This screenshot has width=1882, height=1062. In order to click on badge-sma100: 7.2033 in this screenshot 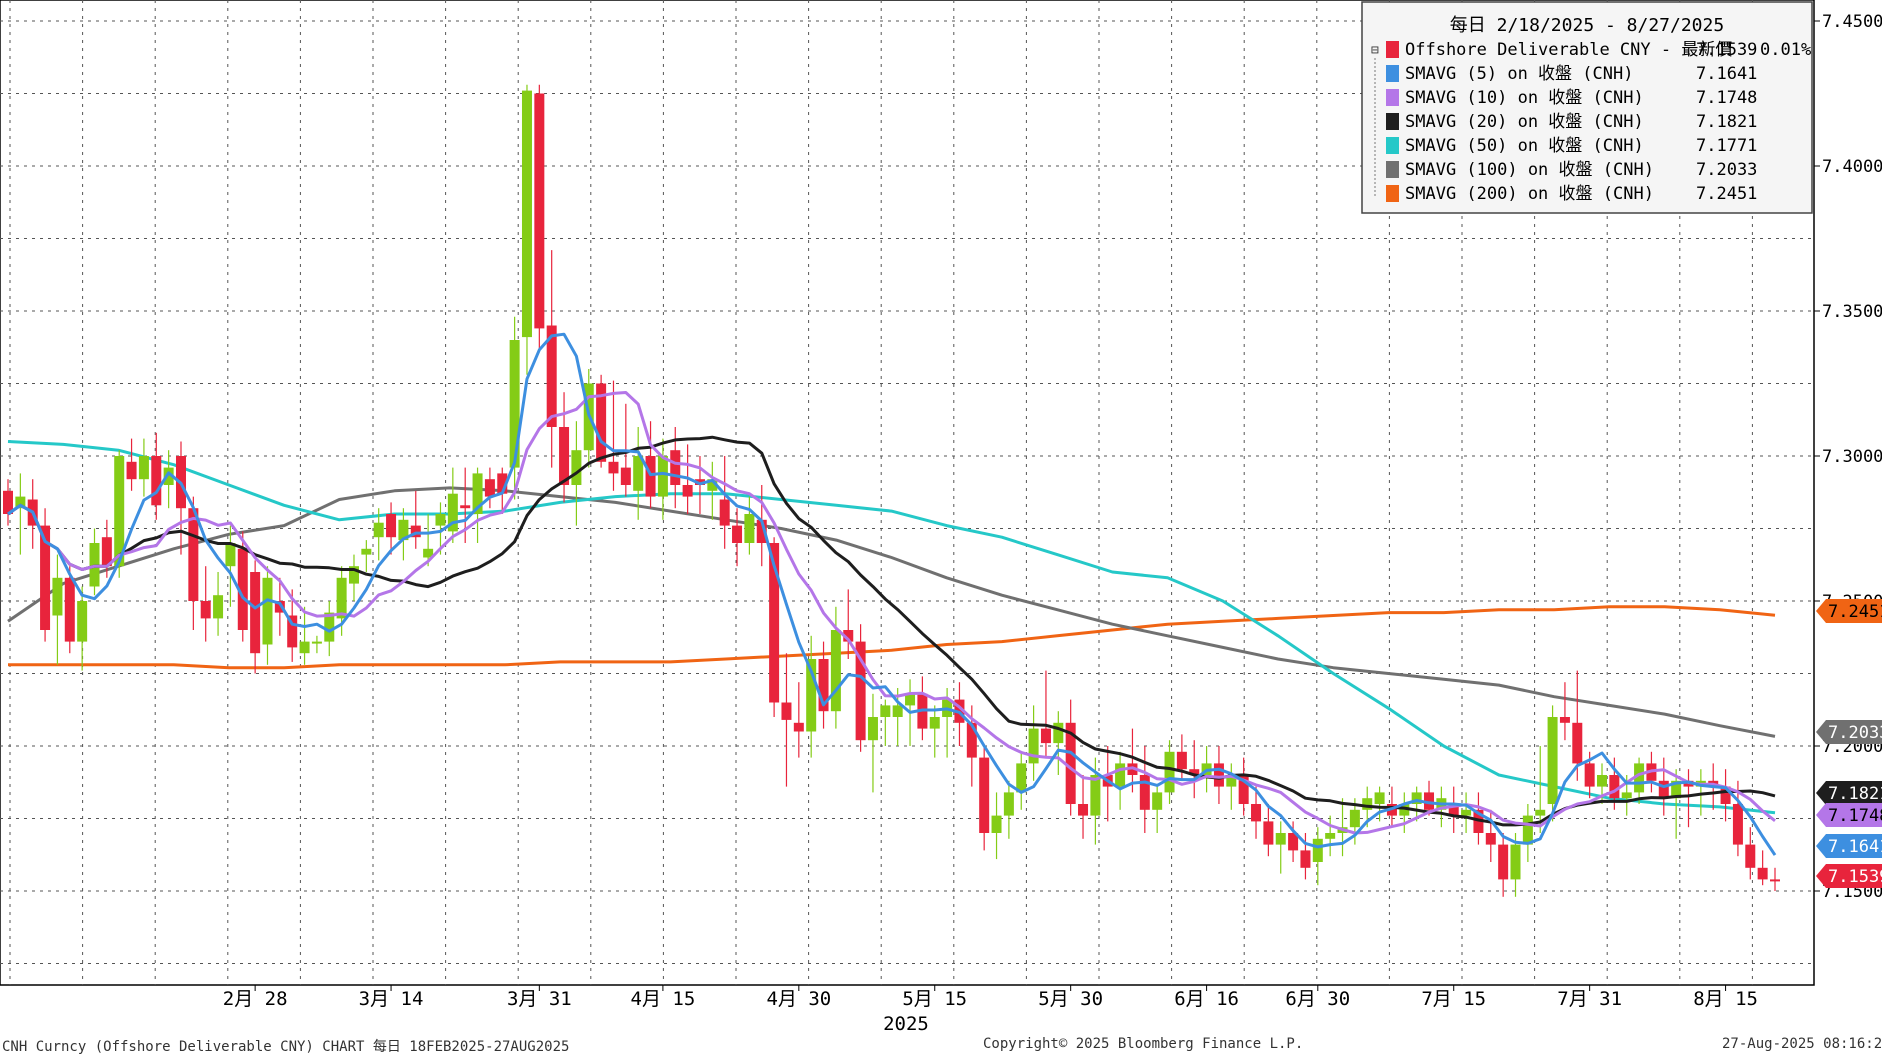, I will do `click(1849, 732)`.